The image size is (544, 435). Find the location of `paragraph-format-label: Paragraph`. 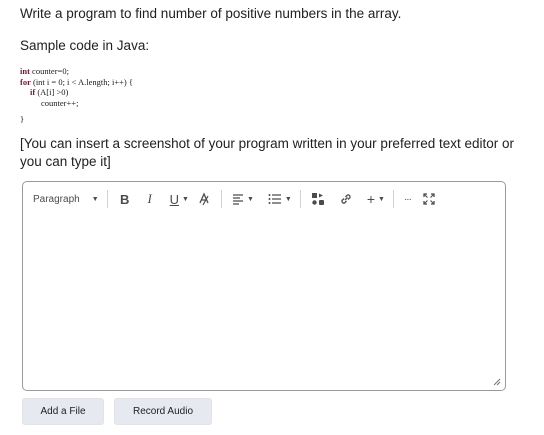

paragraph-format-label: Paragraph is located at coordinates (56, 199).